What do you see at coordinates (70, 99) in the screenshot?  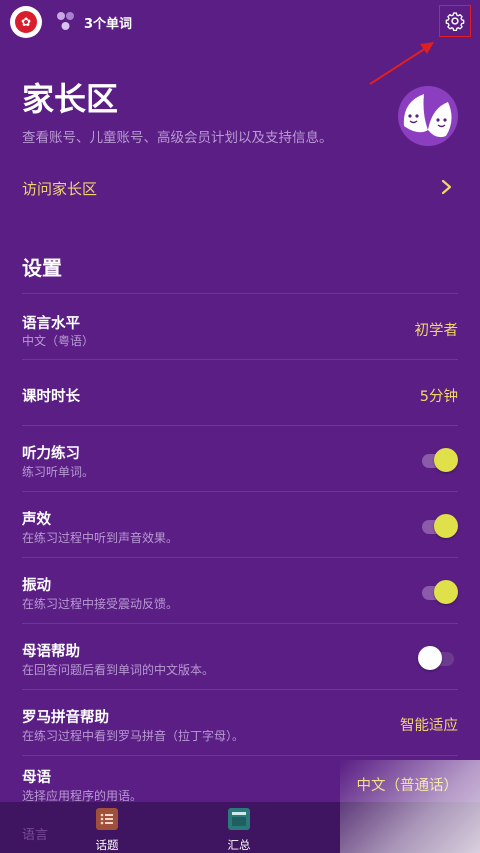 I see `parent-zone-title: 家长区` at bounding box center [70, 99].